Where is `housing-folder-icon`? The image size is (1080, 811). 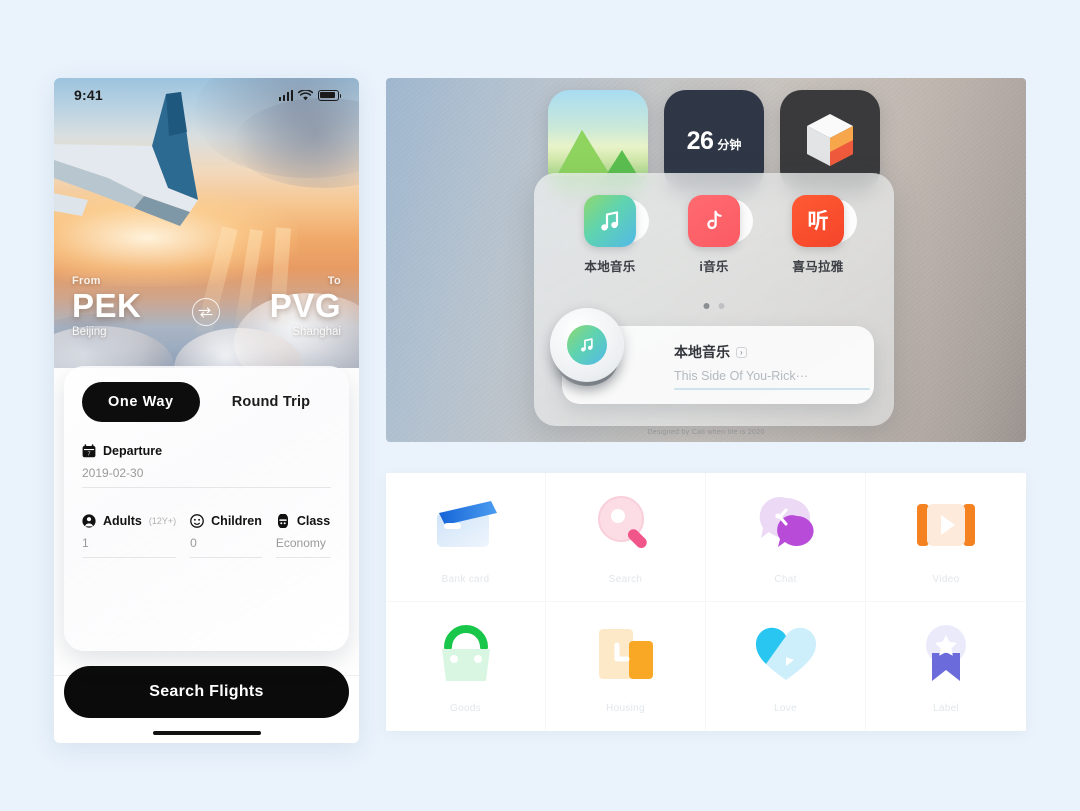
housing-folder-icon is located at coordinates (626, 654).